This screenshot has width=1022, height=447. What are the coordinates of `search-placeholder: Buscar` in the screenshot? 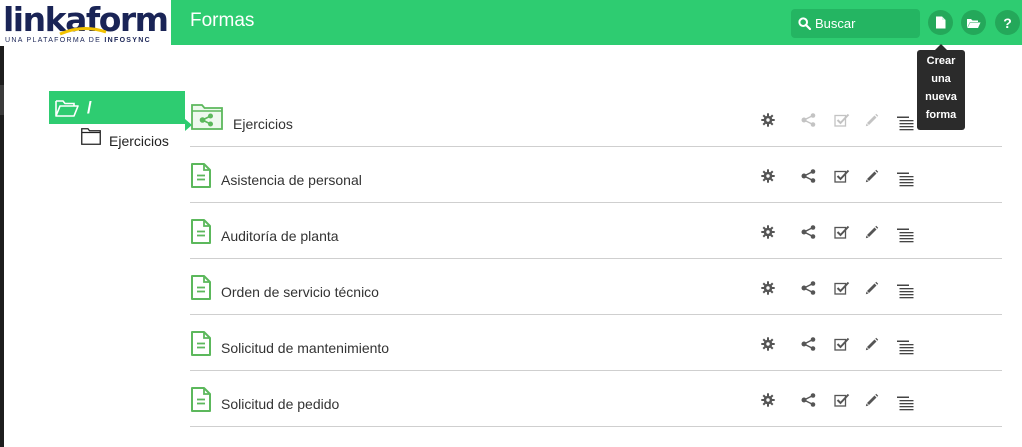 It's located at (835, 23).